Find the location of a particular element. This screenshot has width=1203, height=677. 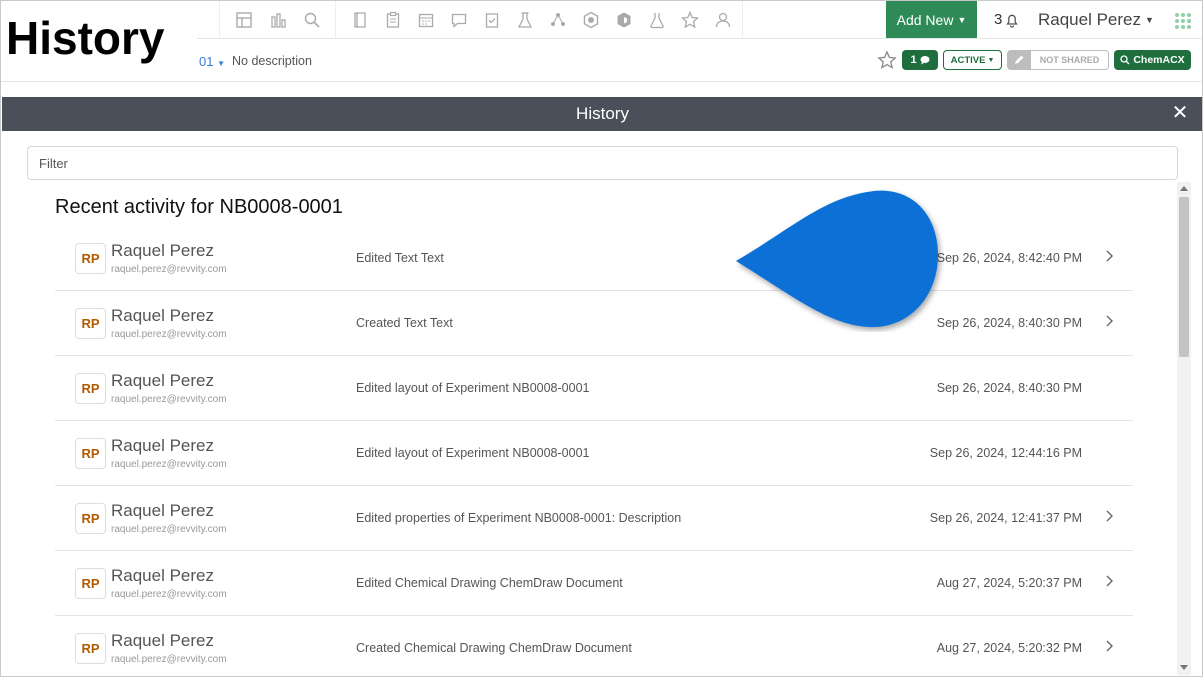

modal-header: History ✕ is located at coordinates (602, 114).